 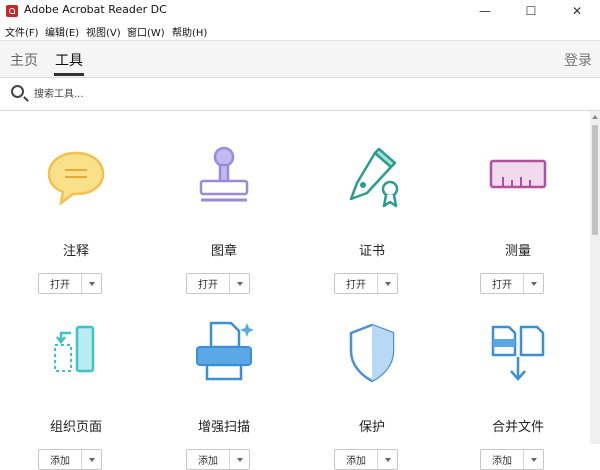 I want to click on comment-icon, so click(x=76, y=178).